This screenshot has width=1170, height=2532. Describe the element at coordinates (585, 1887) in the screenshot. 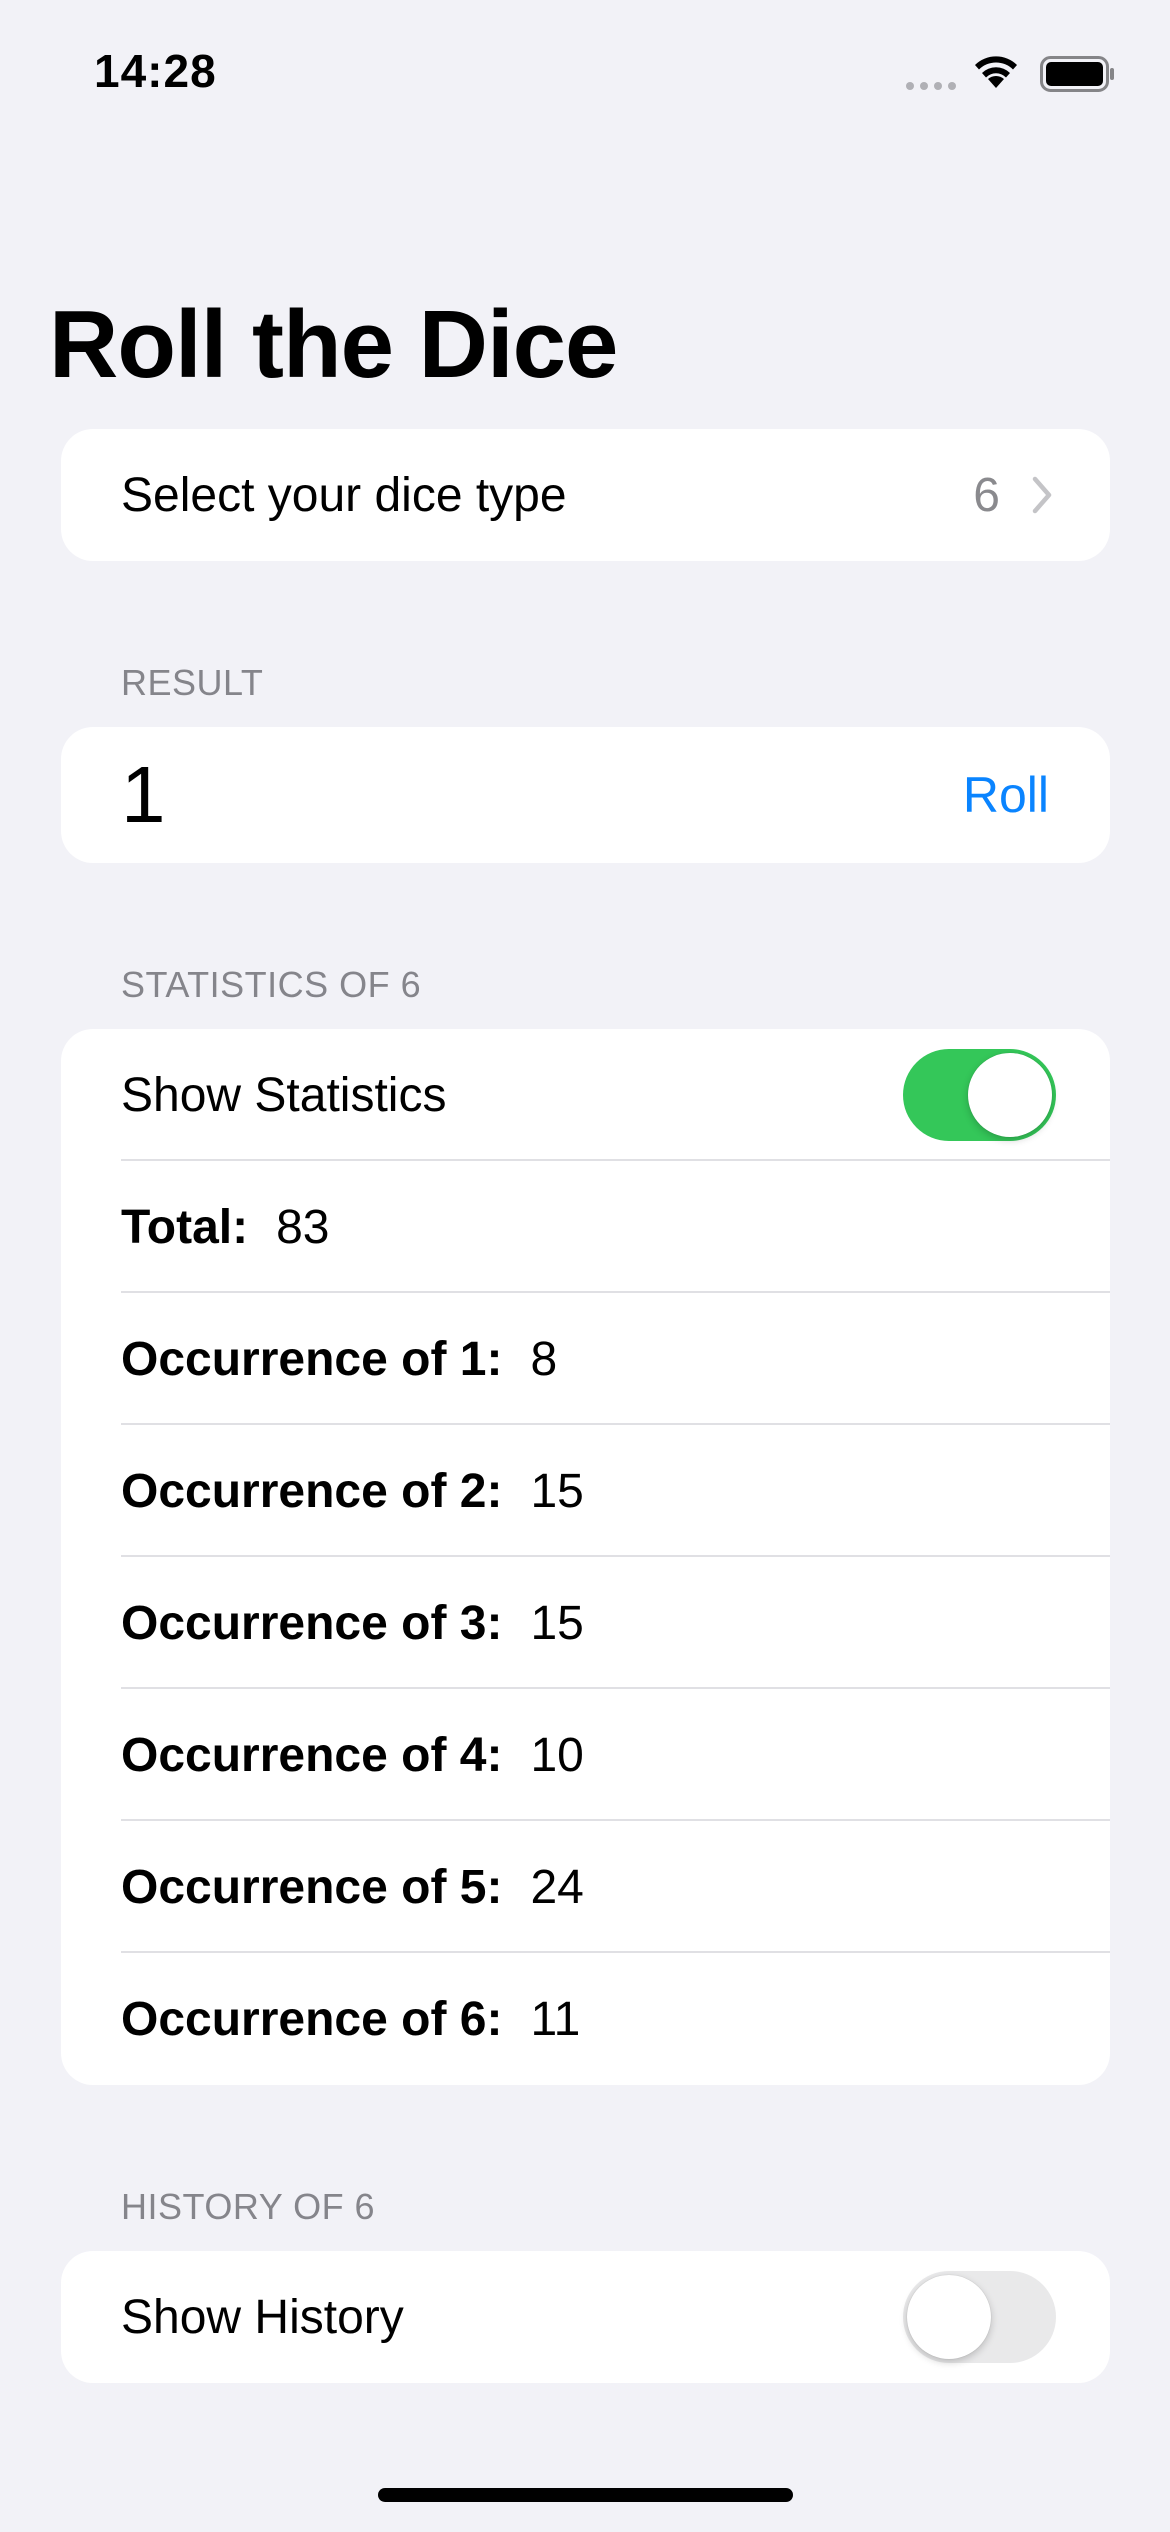

I see `occurrence-row: Occurrence of 5: 24` at that location.